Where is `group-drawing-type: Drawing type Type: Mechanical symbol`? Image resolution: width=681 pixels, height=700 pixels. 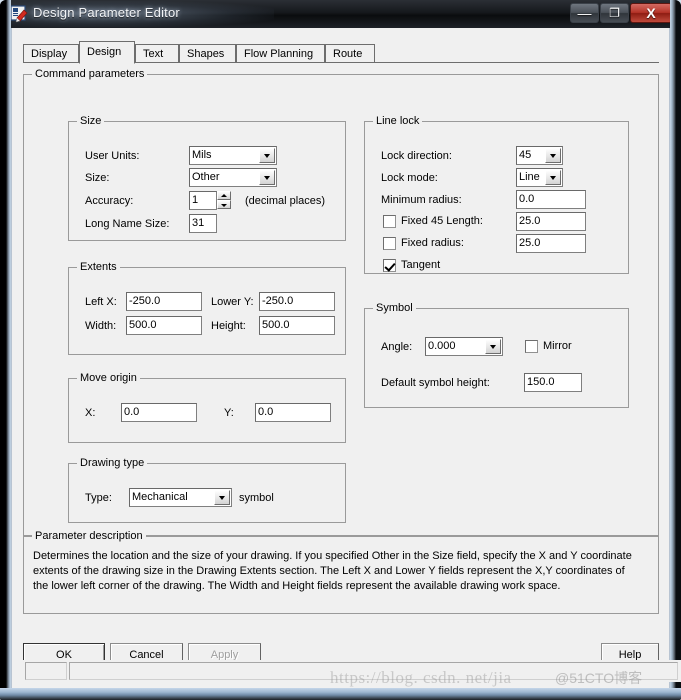 group-drawing-type: Drawing type Type: Mechanical symbol is located at coordinates (207, 490).